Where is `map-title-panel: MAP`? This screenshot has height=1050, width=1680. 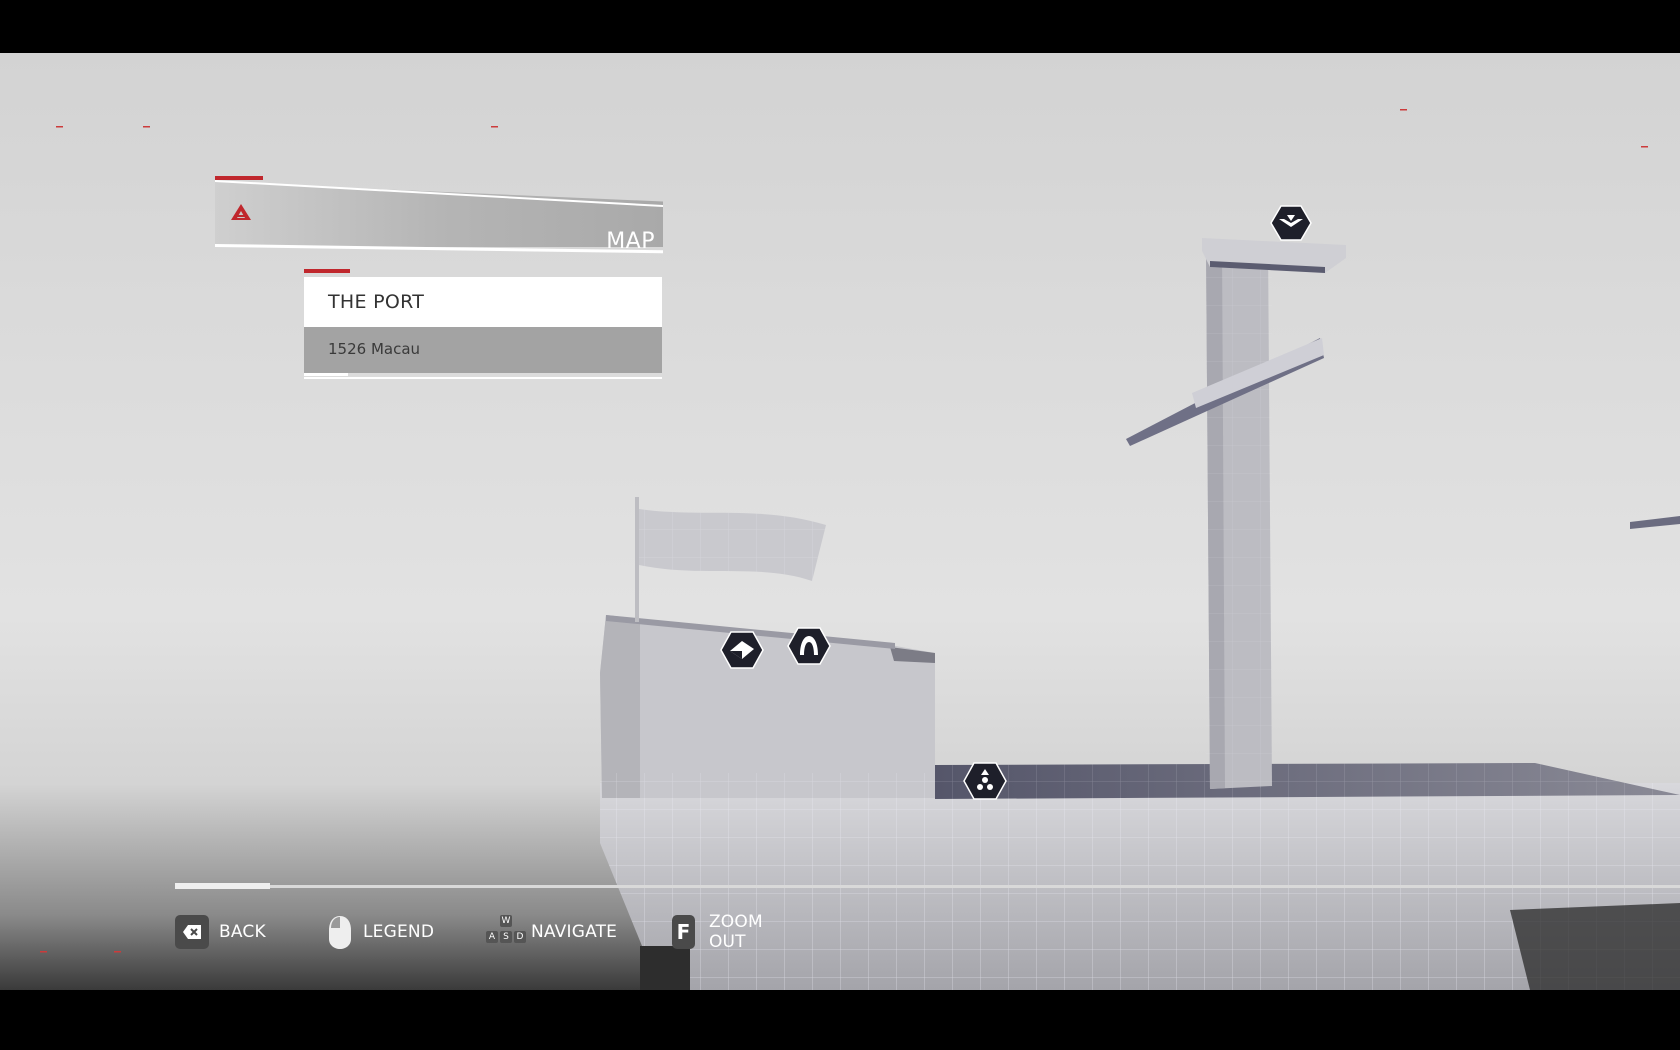
map-title-panel: MAP is located at coordinates (439, 223).